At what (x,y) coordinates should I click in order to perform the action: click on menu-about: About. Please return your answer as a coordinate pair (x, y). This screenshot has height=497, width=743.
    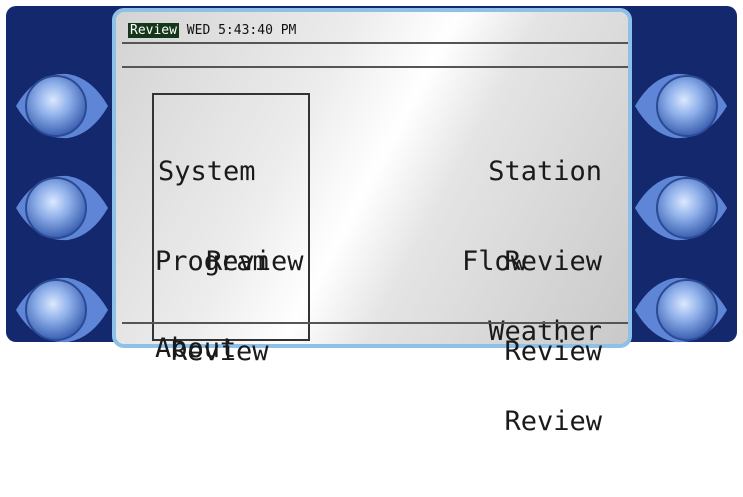
    Looking at the image, I should click on (195, 349).